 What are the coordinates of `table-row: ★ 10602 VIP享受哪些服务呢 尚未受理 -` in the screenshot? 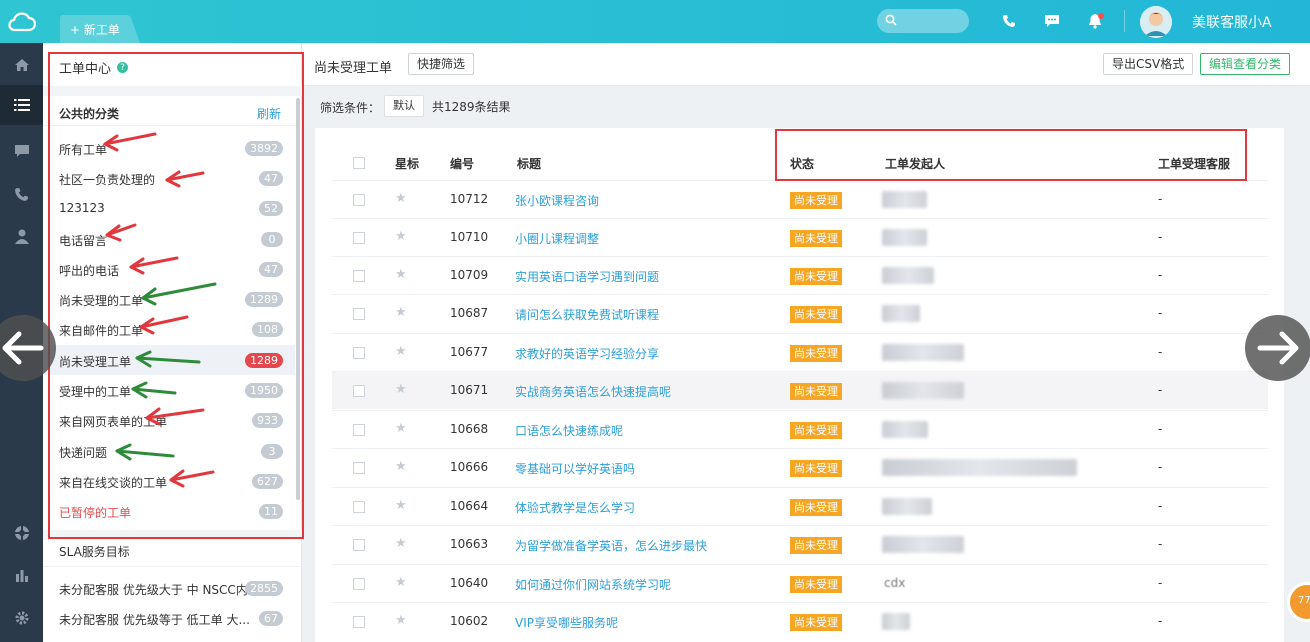 It's located at (800, 621).